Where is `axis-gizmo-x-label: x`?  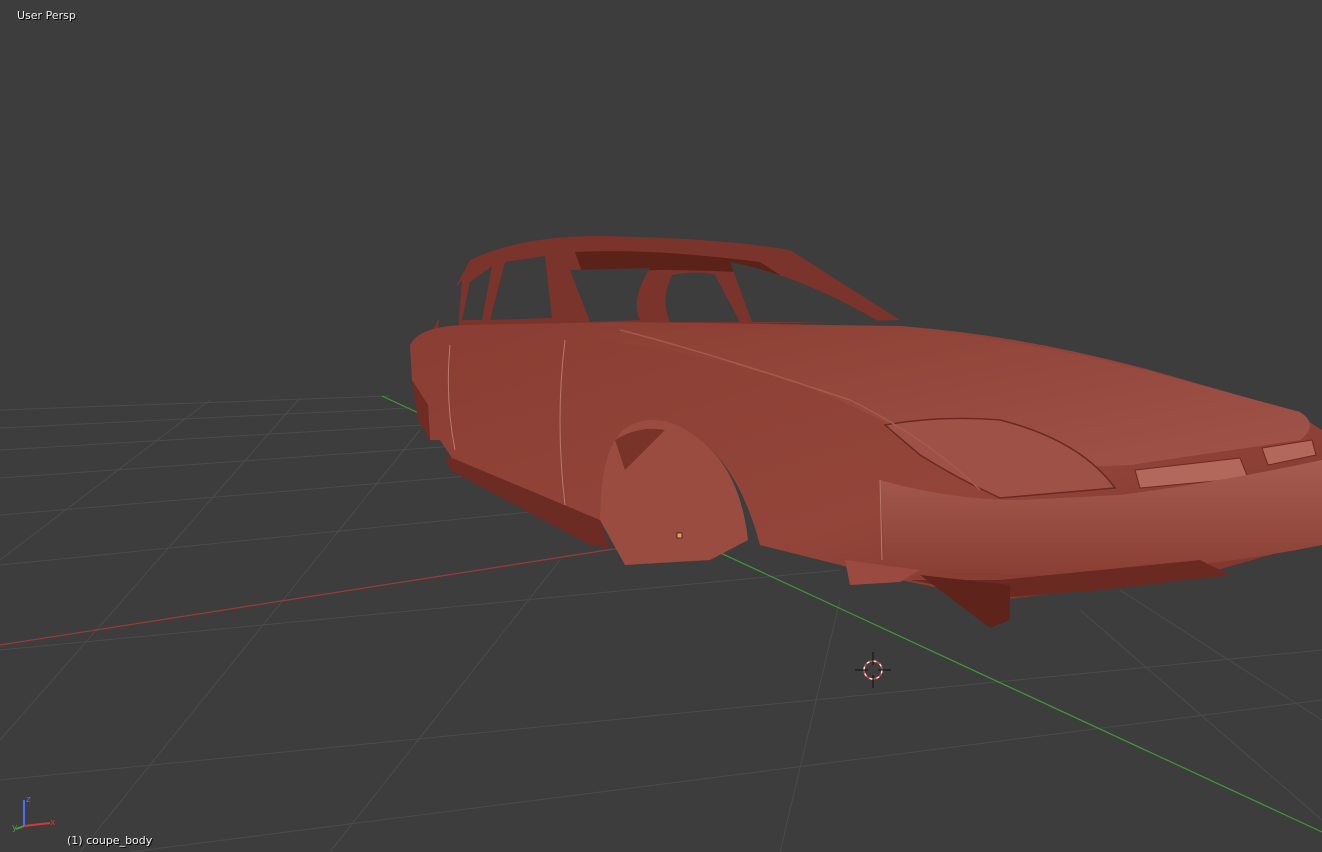 axis-gizmo-x-label: x is located at coordinates (53, 823).